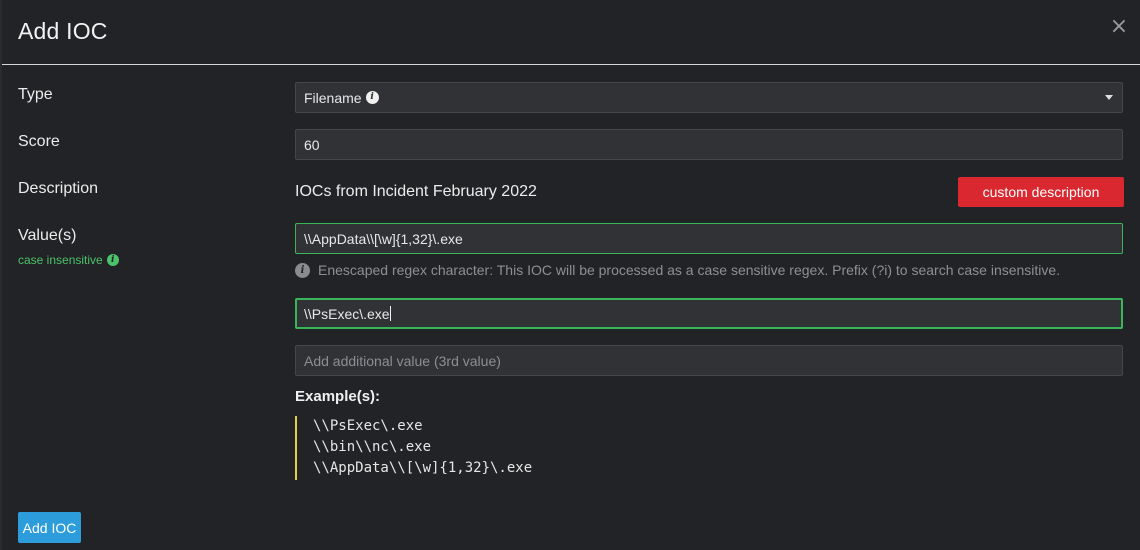 This screenshot has height=550, width=1140. I want to click on description-label: Description, so click(58, 188).